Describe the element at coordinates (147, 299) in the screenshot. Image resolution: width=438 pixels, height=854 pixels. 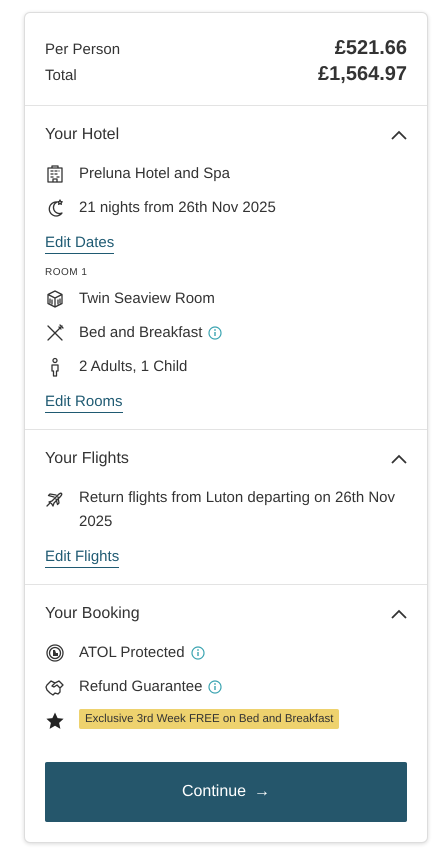
I see `detail-text: Twin Seaview Room` at that location.